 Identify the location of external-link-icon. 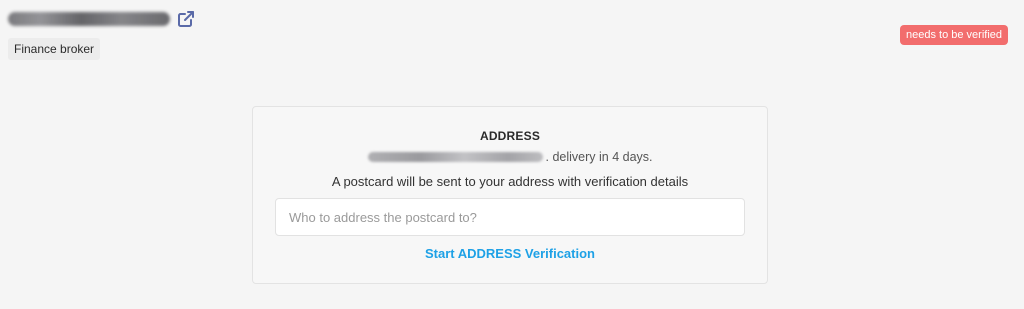
(186, 19).